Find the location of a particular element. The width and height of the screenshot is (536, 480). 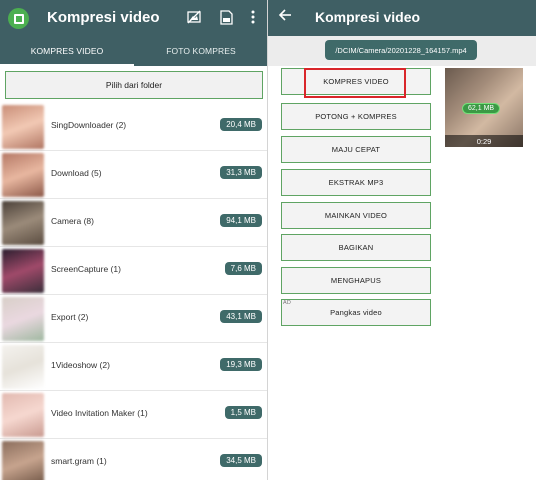

video-duration: 0:29 is located at coordinates (484, 141).